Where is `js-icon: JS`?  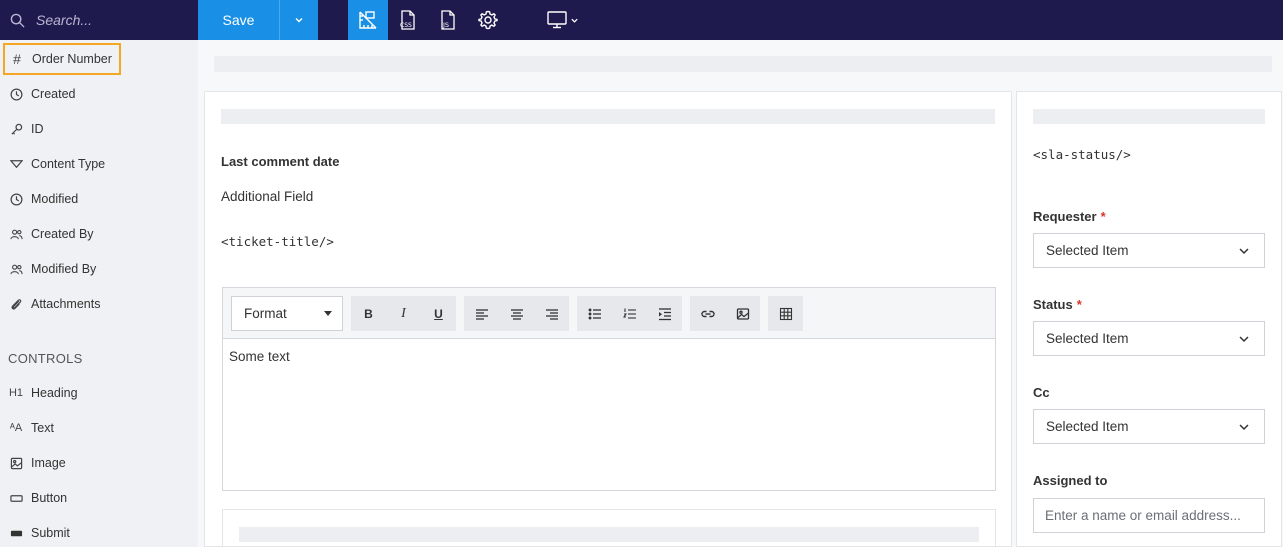
js-icon: JS is located at coordinates (448, 20).